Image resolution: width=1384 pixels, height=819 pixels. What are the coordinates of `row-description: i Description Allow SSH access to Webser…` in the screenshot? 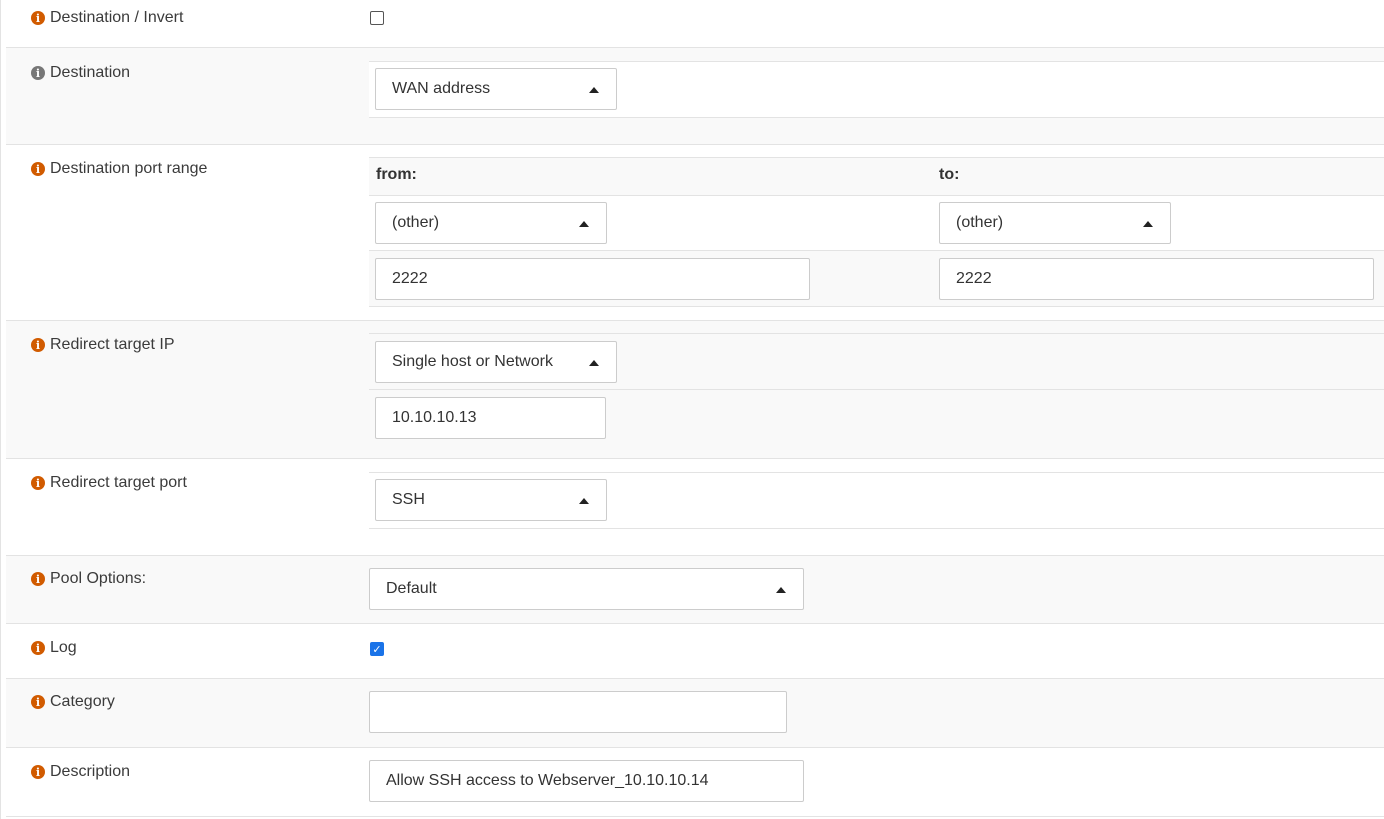 It's located at (695, 782).